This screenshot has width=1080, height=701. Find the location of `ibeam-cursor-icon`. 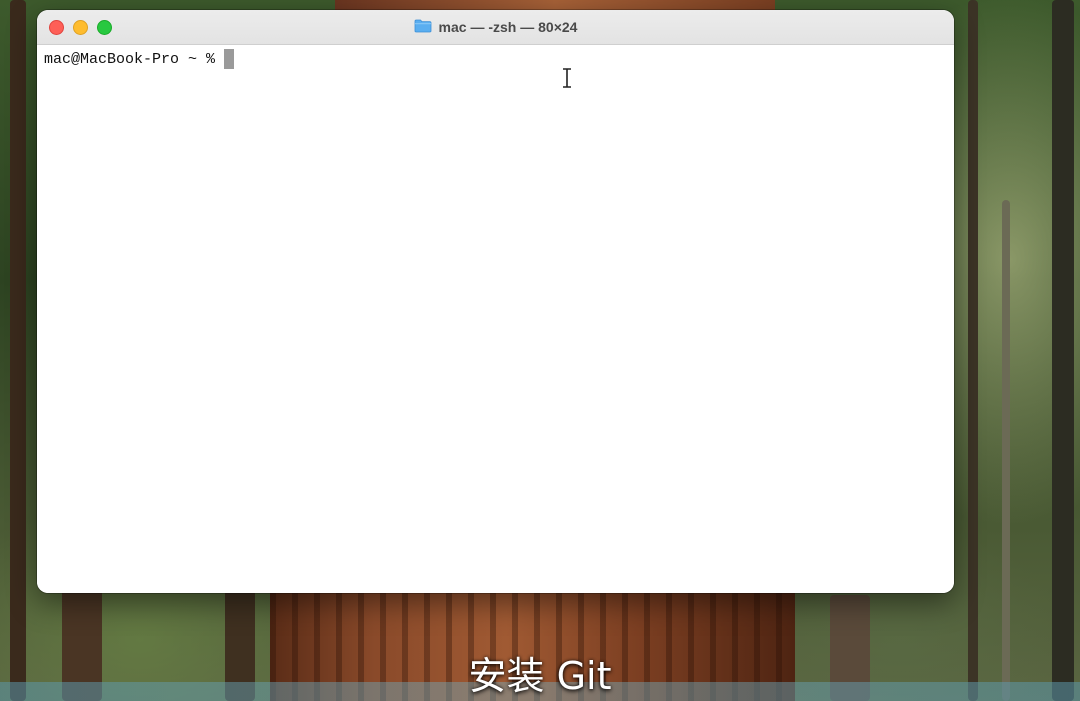

ibeam-cursor-icon is located at coordinates (567, 78).